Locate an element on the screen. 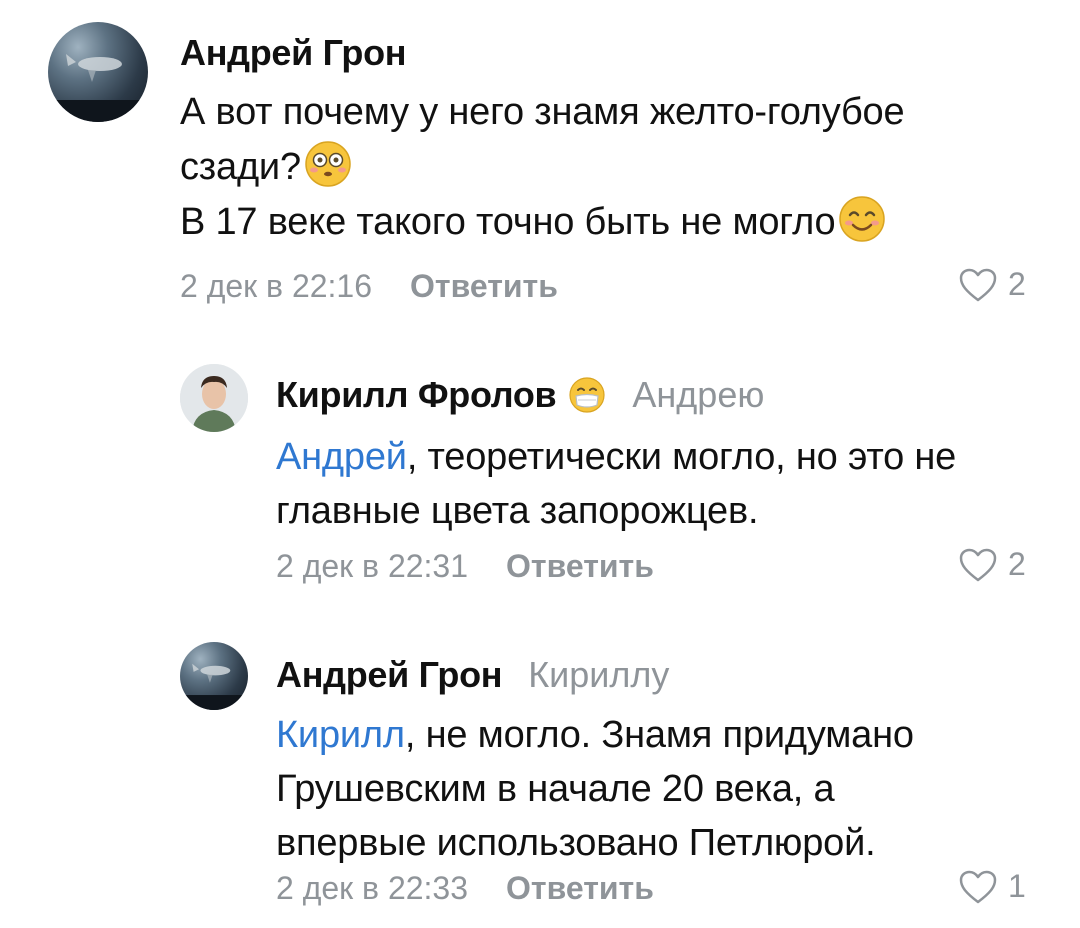 This screenshot has width=1080, height=928. like-count: 1 is located at coordinates (1017, 886).